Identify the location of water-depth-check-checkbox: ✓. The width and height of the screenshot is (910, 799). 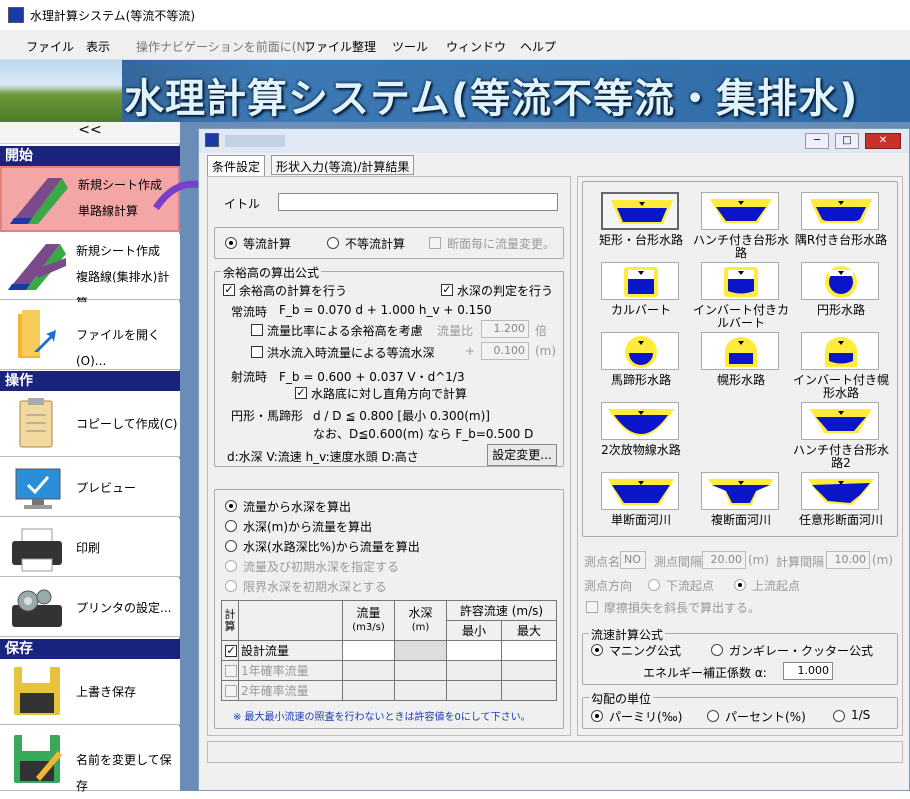
(447, 290).